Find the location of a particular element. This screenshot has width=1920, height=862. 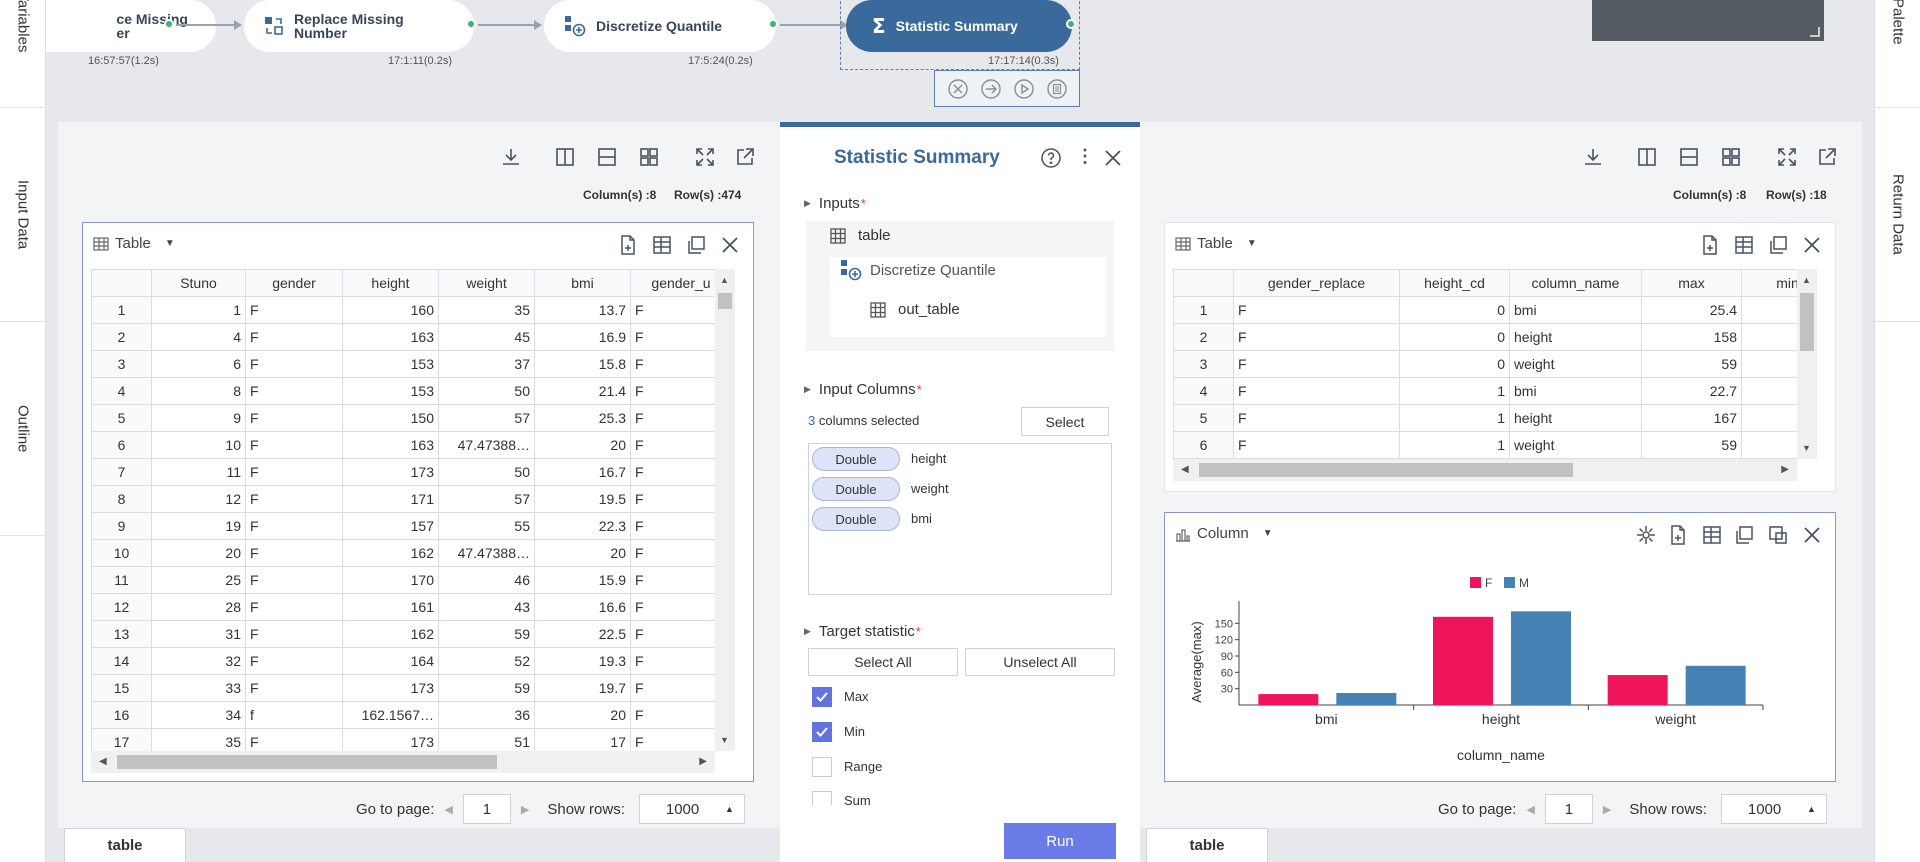

resize-handle-icon is located at coordinates (1815, 32).